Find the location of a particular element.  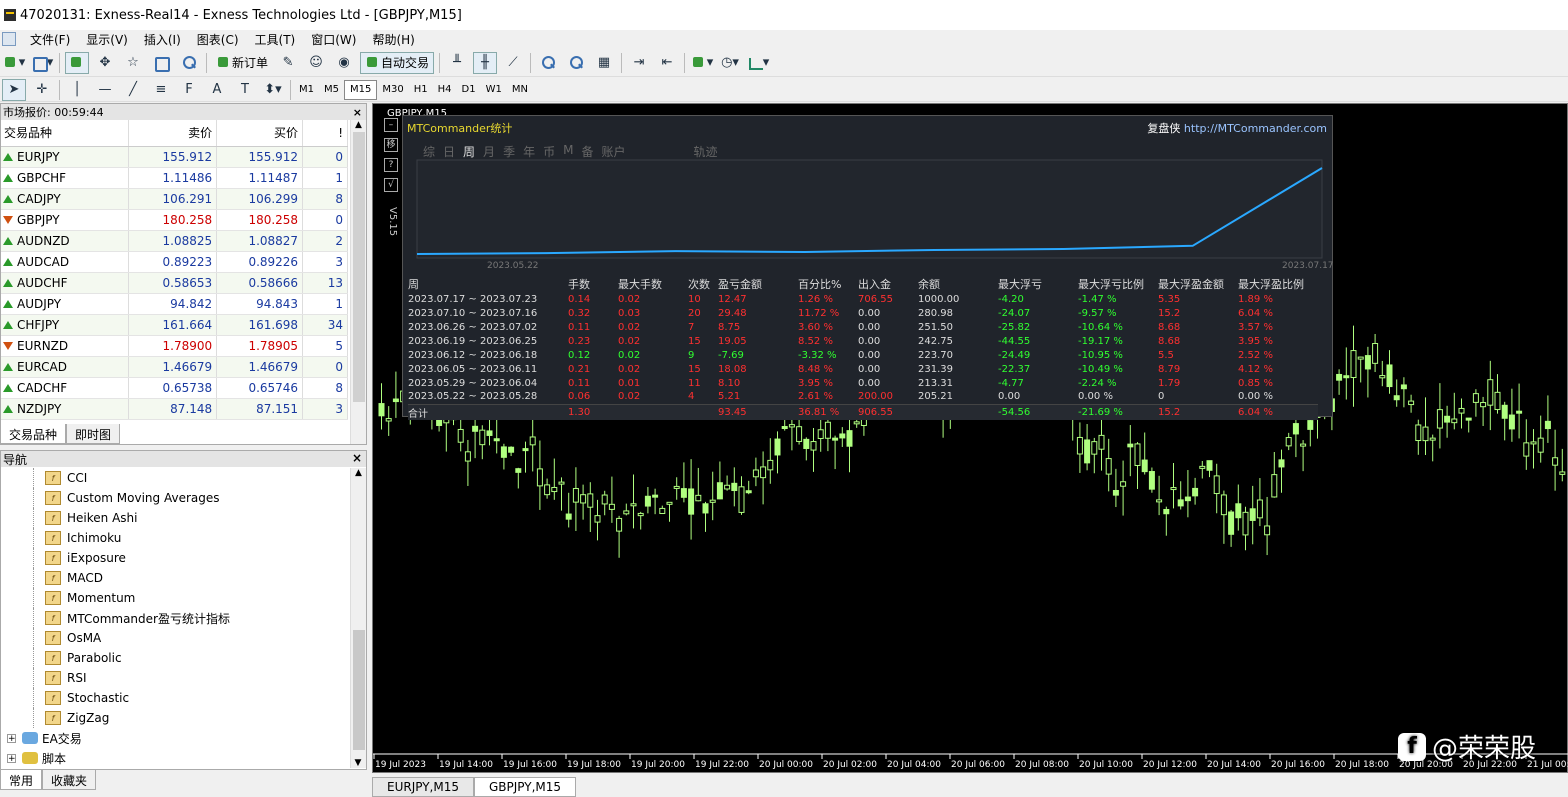

menu-help: 帮助(H) is located at coordinates (393, 39).